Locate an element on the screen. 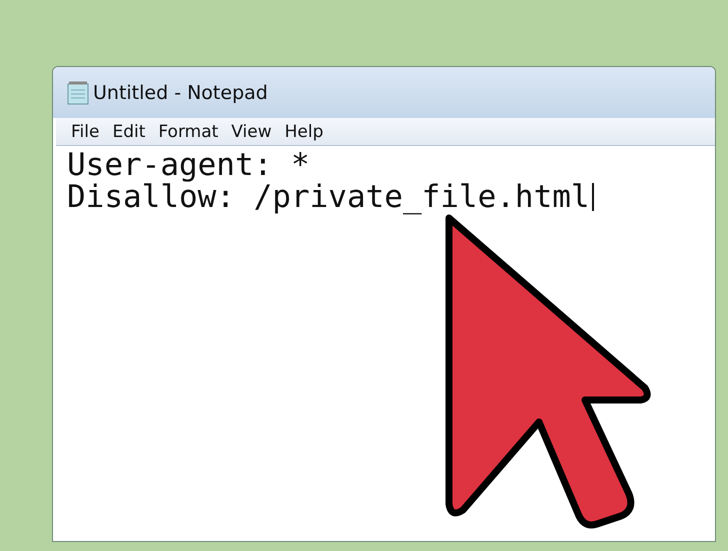 The image size is (728, 551). menu-item: Edit is located at coordinates (129, 132).